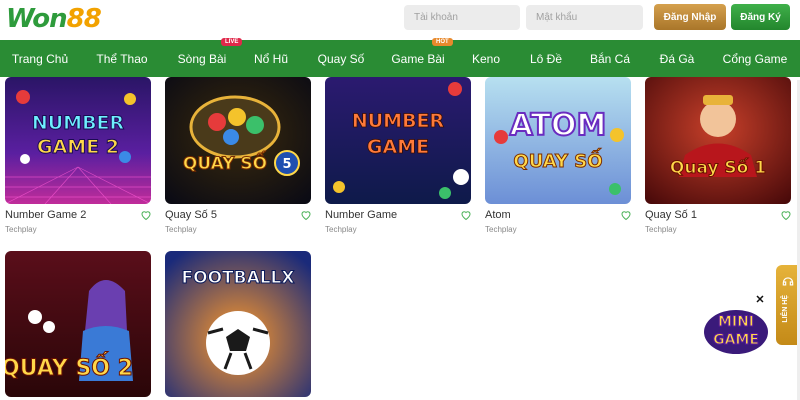  I want to click on hot-badge: HOT, so click(442, 42).